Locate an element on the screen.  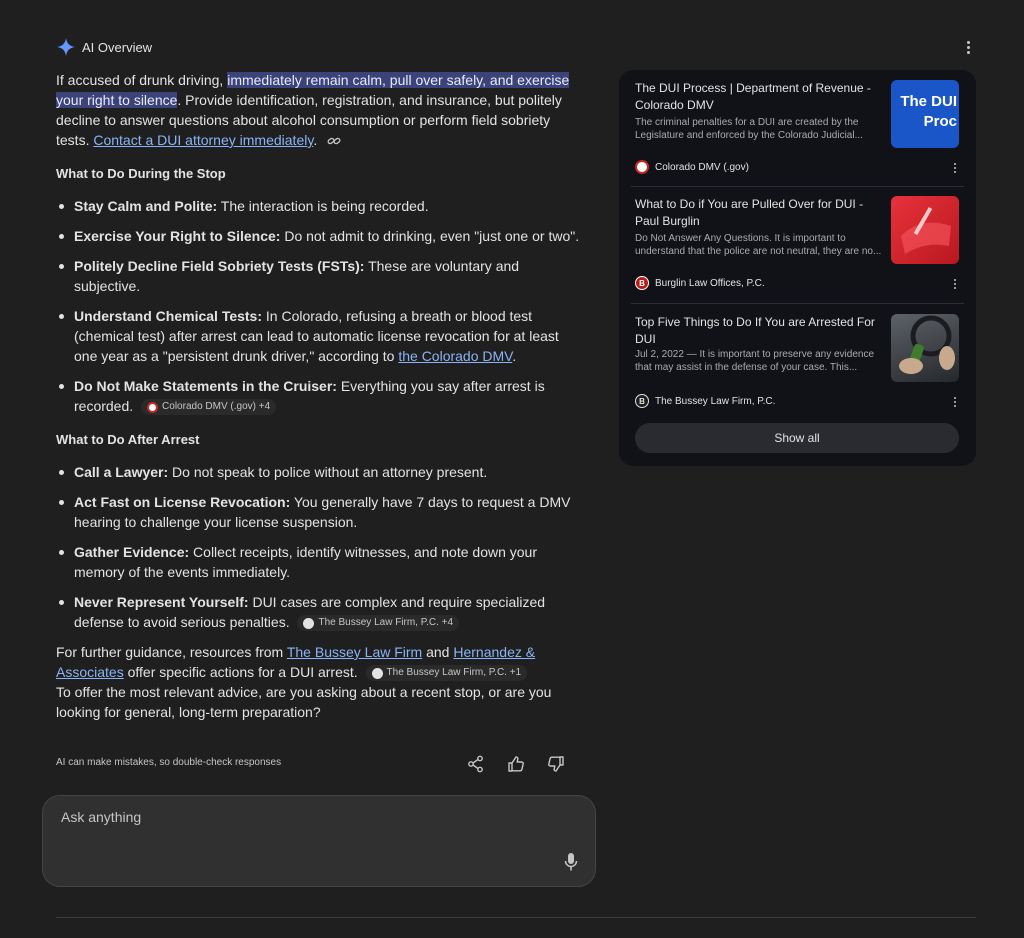
source-chip-bussey: The Bussey Law Firm, P.C. +4 is located at coordinates (378, 623).